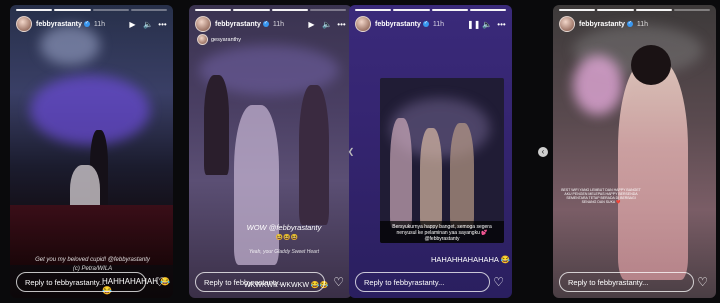 The height and width of the screenshot is (303, 720). I want to click on chevron-left-icon: ❮, so click(351, 152).